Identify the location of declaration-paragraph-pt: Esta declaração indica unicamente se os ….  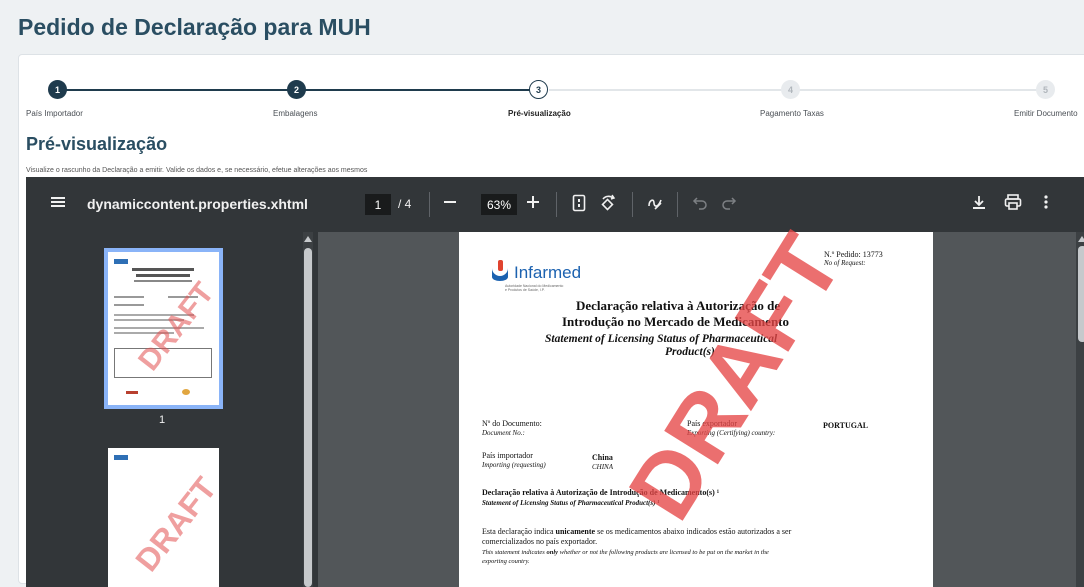
(637, 531).